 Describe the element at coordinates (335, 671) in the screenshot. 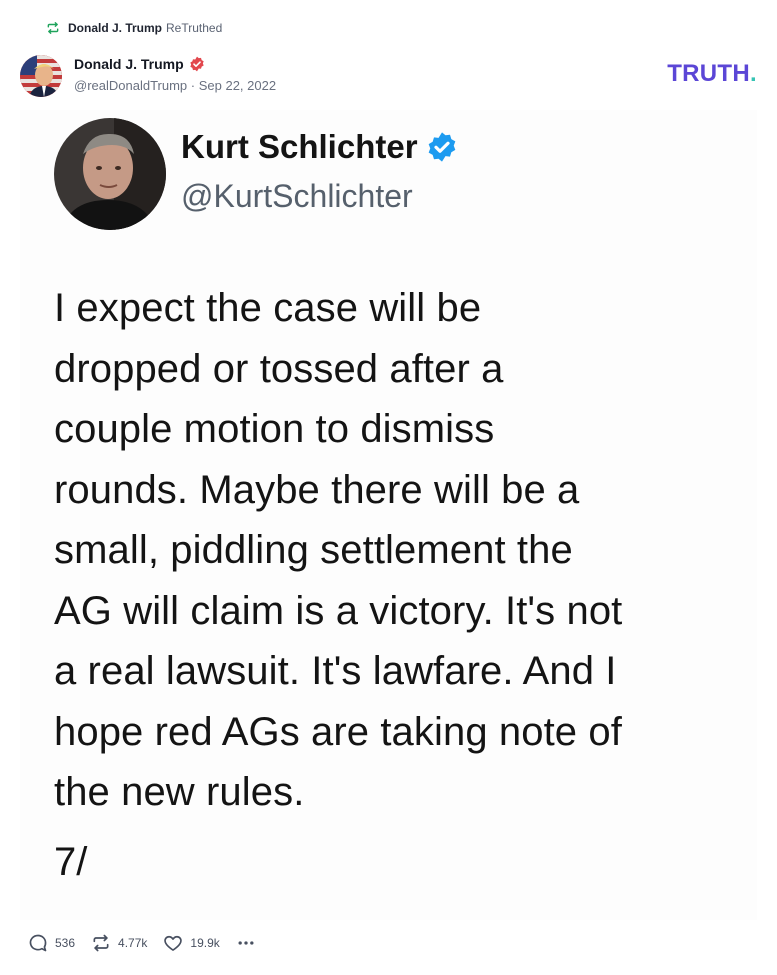

I see `tweet-line: a real lawsuit. It's lawfare. And I` at that location.